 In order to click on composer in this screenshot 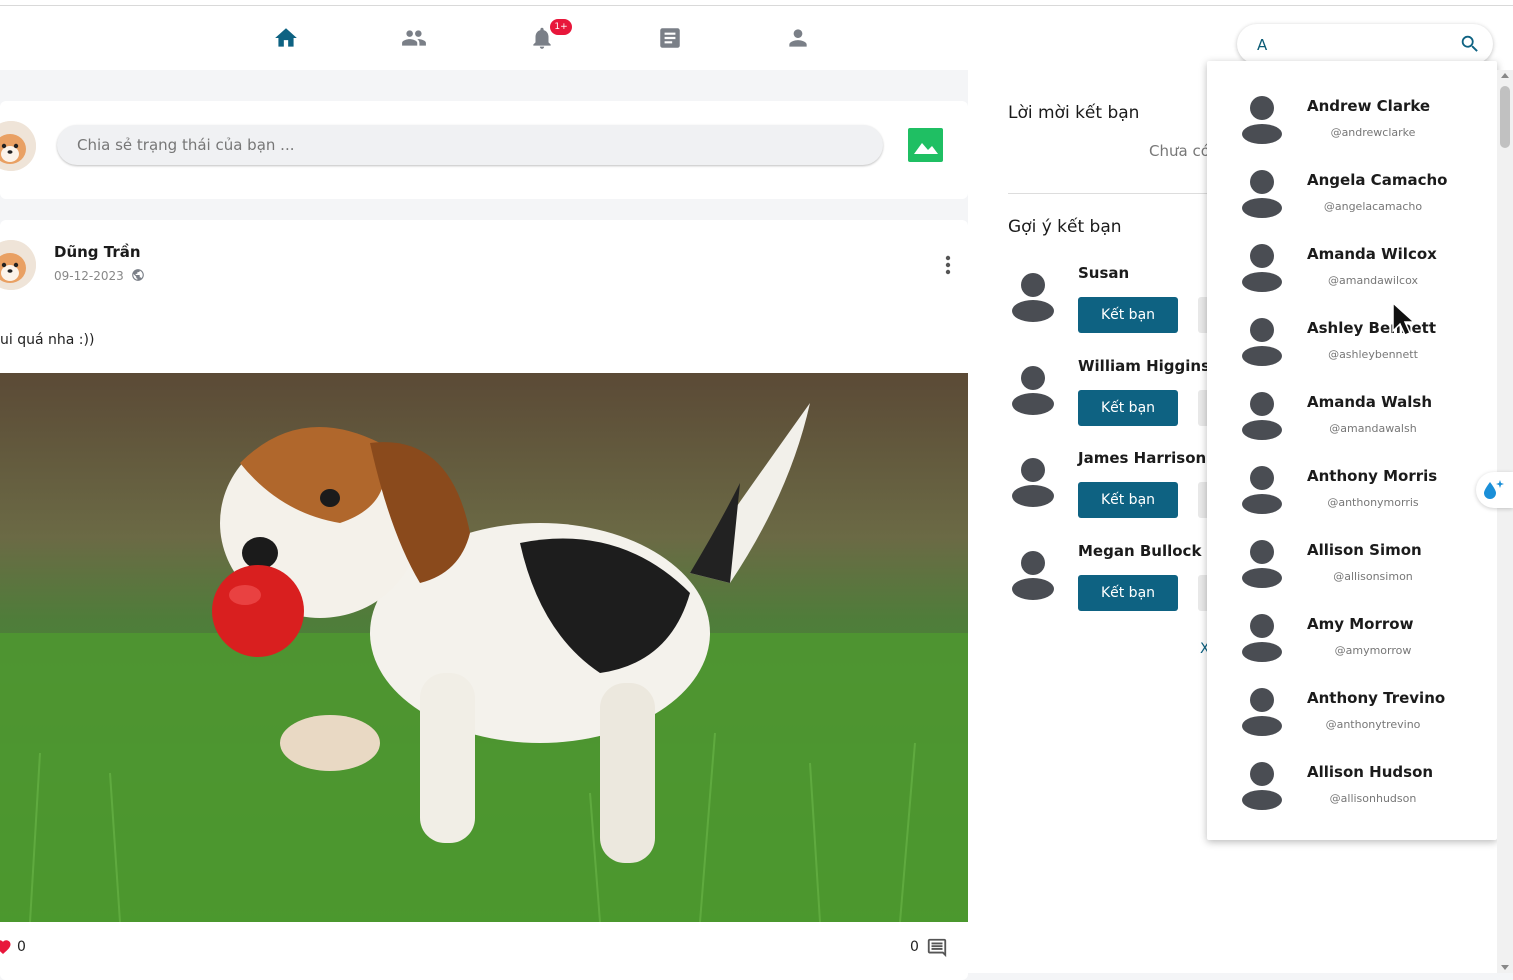, I will do `click(484, 150)`.